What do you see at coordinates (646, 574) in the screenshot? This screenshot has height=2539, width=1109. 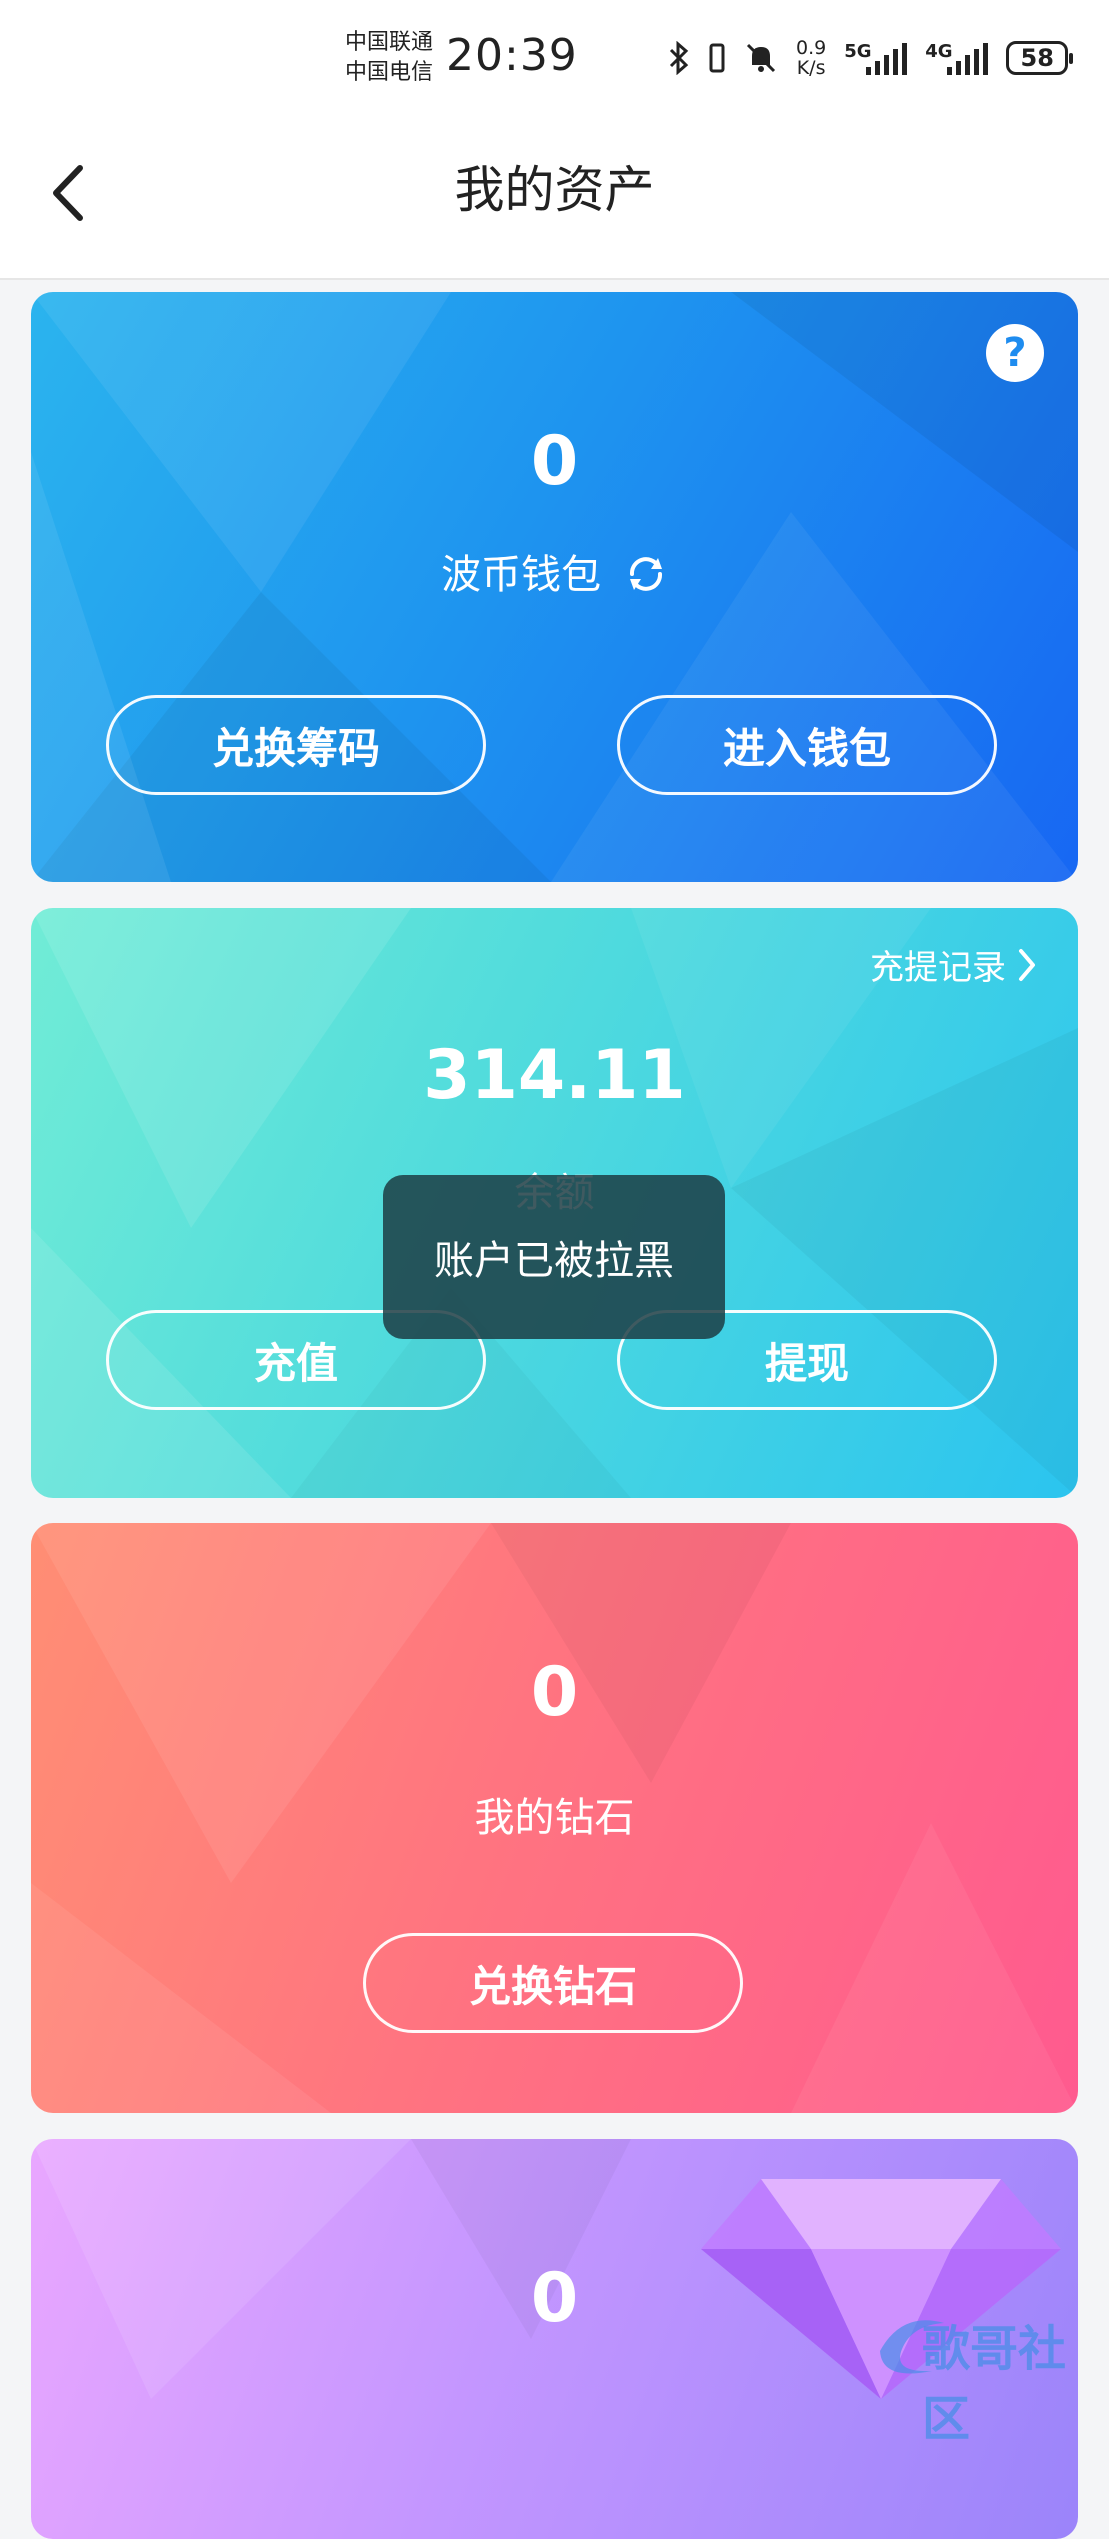 I see `refresh-icon` at bounding box center [646, 574].